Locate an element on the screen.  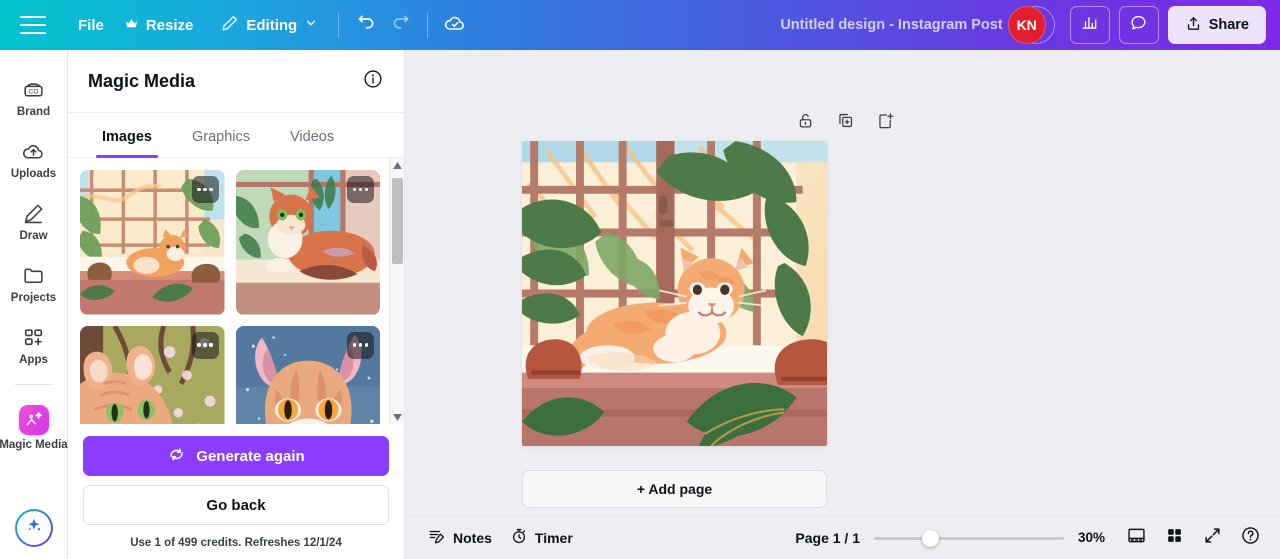
share-button: Share is located at coordinates (1216, 25).